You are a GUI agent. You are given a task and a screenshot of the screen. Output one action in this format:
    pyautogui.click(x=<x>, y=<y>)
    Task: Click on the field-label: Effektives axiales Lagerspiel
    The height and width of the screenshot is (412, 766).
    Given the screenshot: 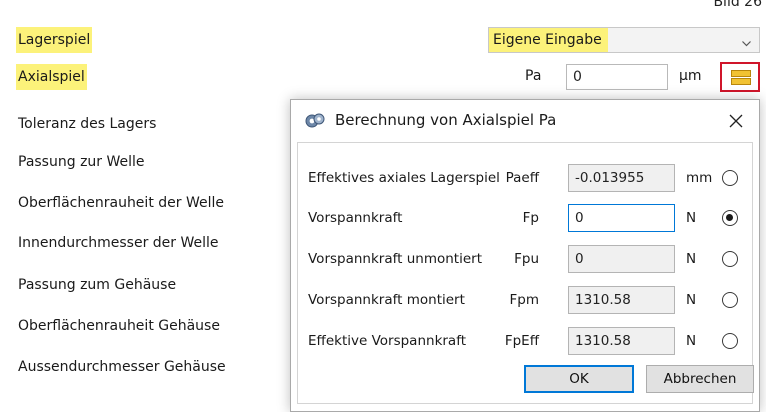 What is the action you would take?
    pyautogui.click(x=404, y=178)
    